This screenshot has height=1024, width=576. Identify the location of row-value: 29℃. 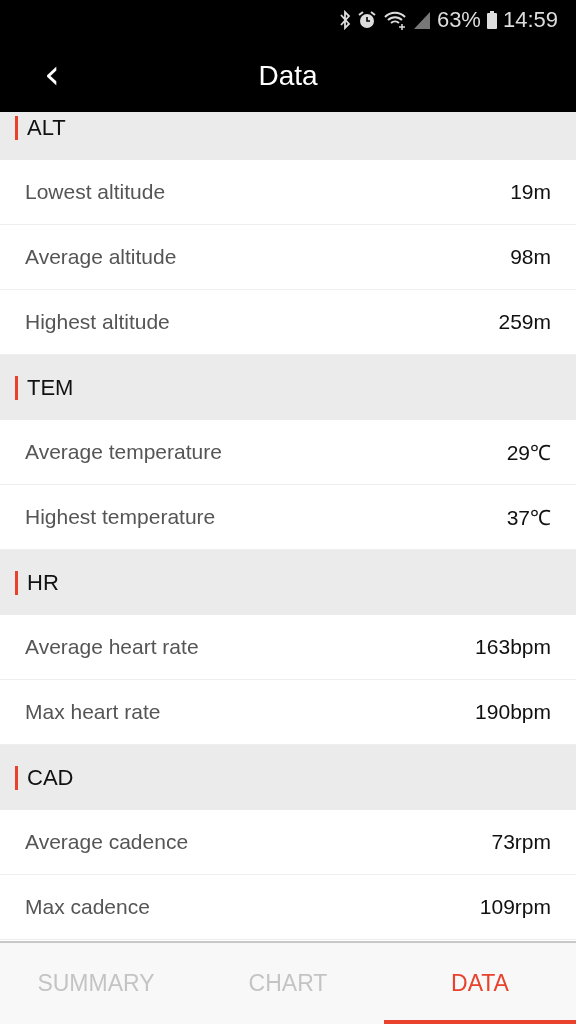
(528, 453).